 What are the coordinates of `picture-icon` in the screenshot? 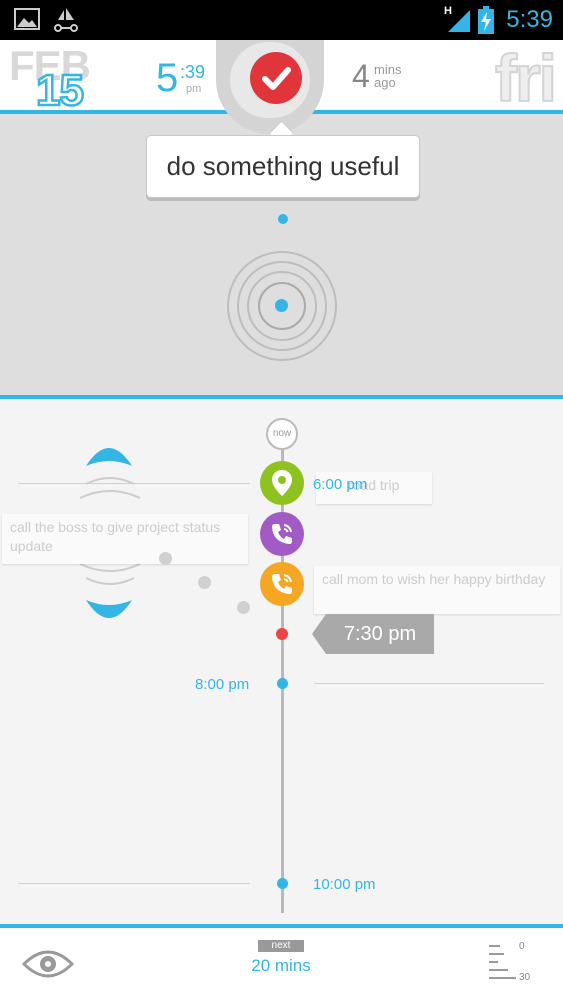 It's located at (27, 21).